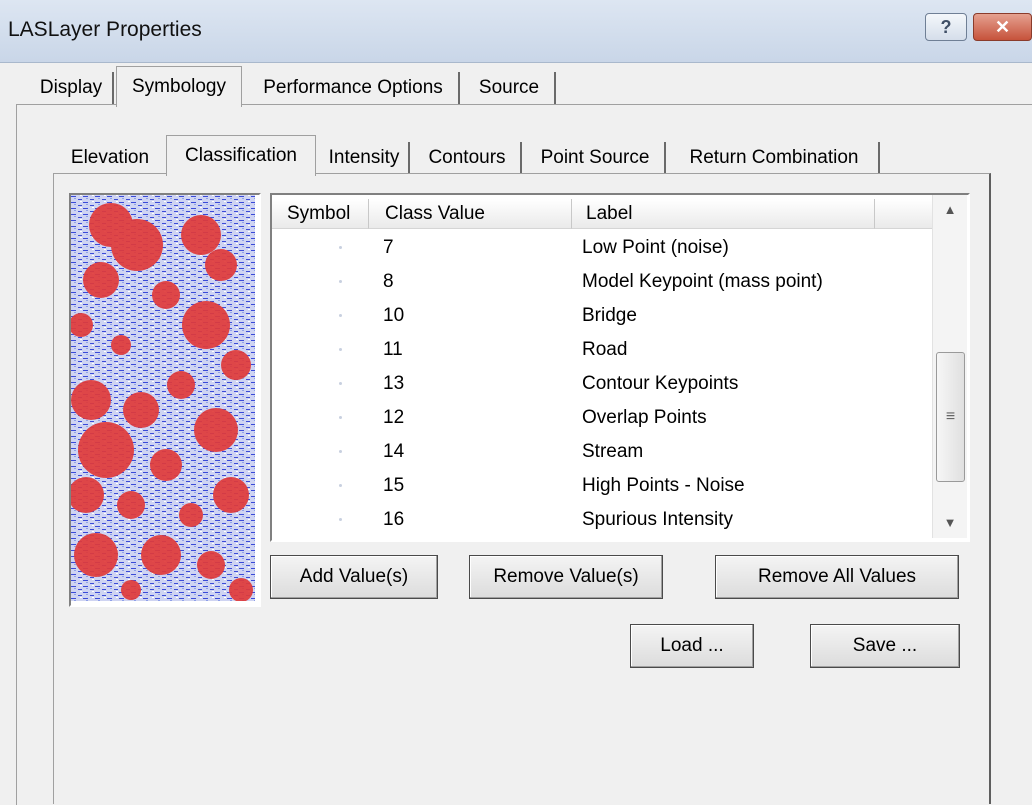 This screenshot has width=1032, height=805. What do you see at coordinates (470, 214) in the screenshot?
I see `column-header-class-value: Class Value` at bounding box center [470, 214].